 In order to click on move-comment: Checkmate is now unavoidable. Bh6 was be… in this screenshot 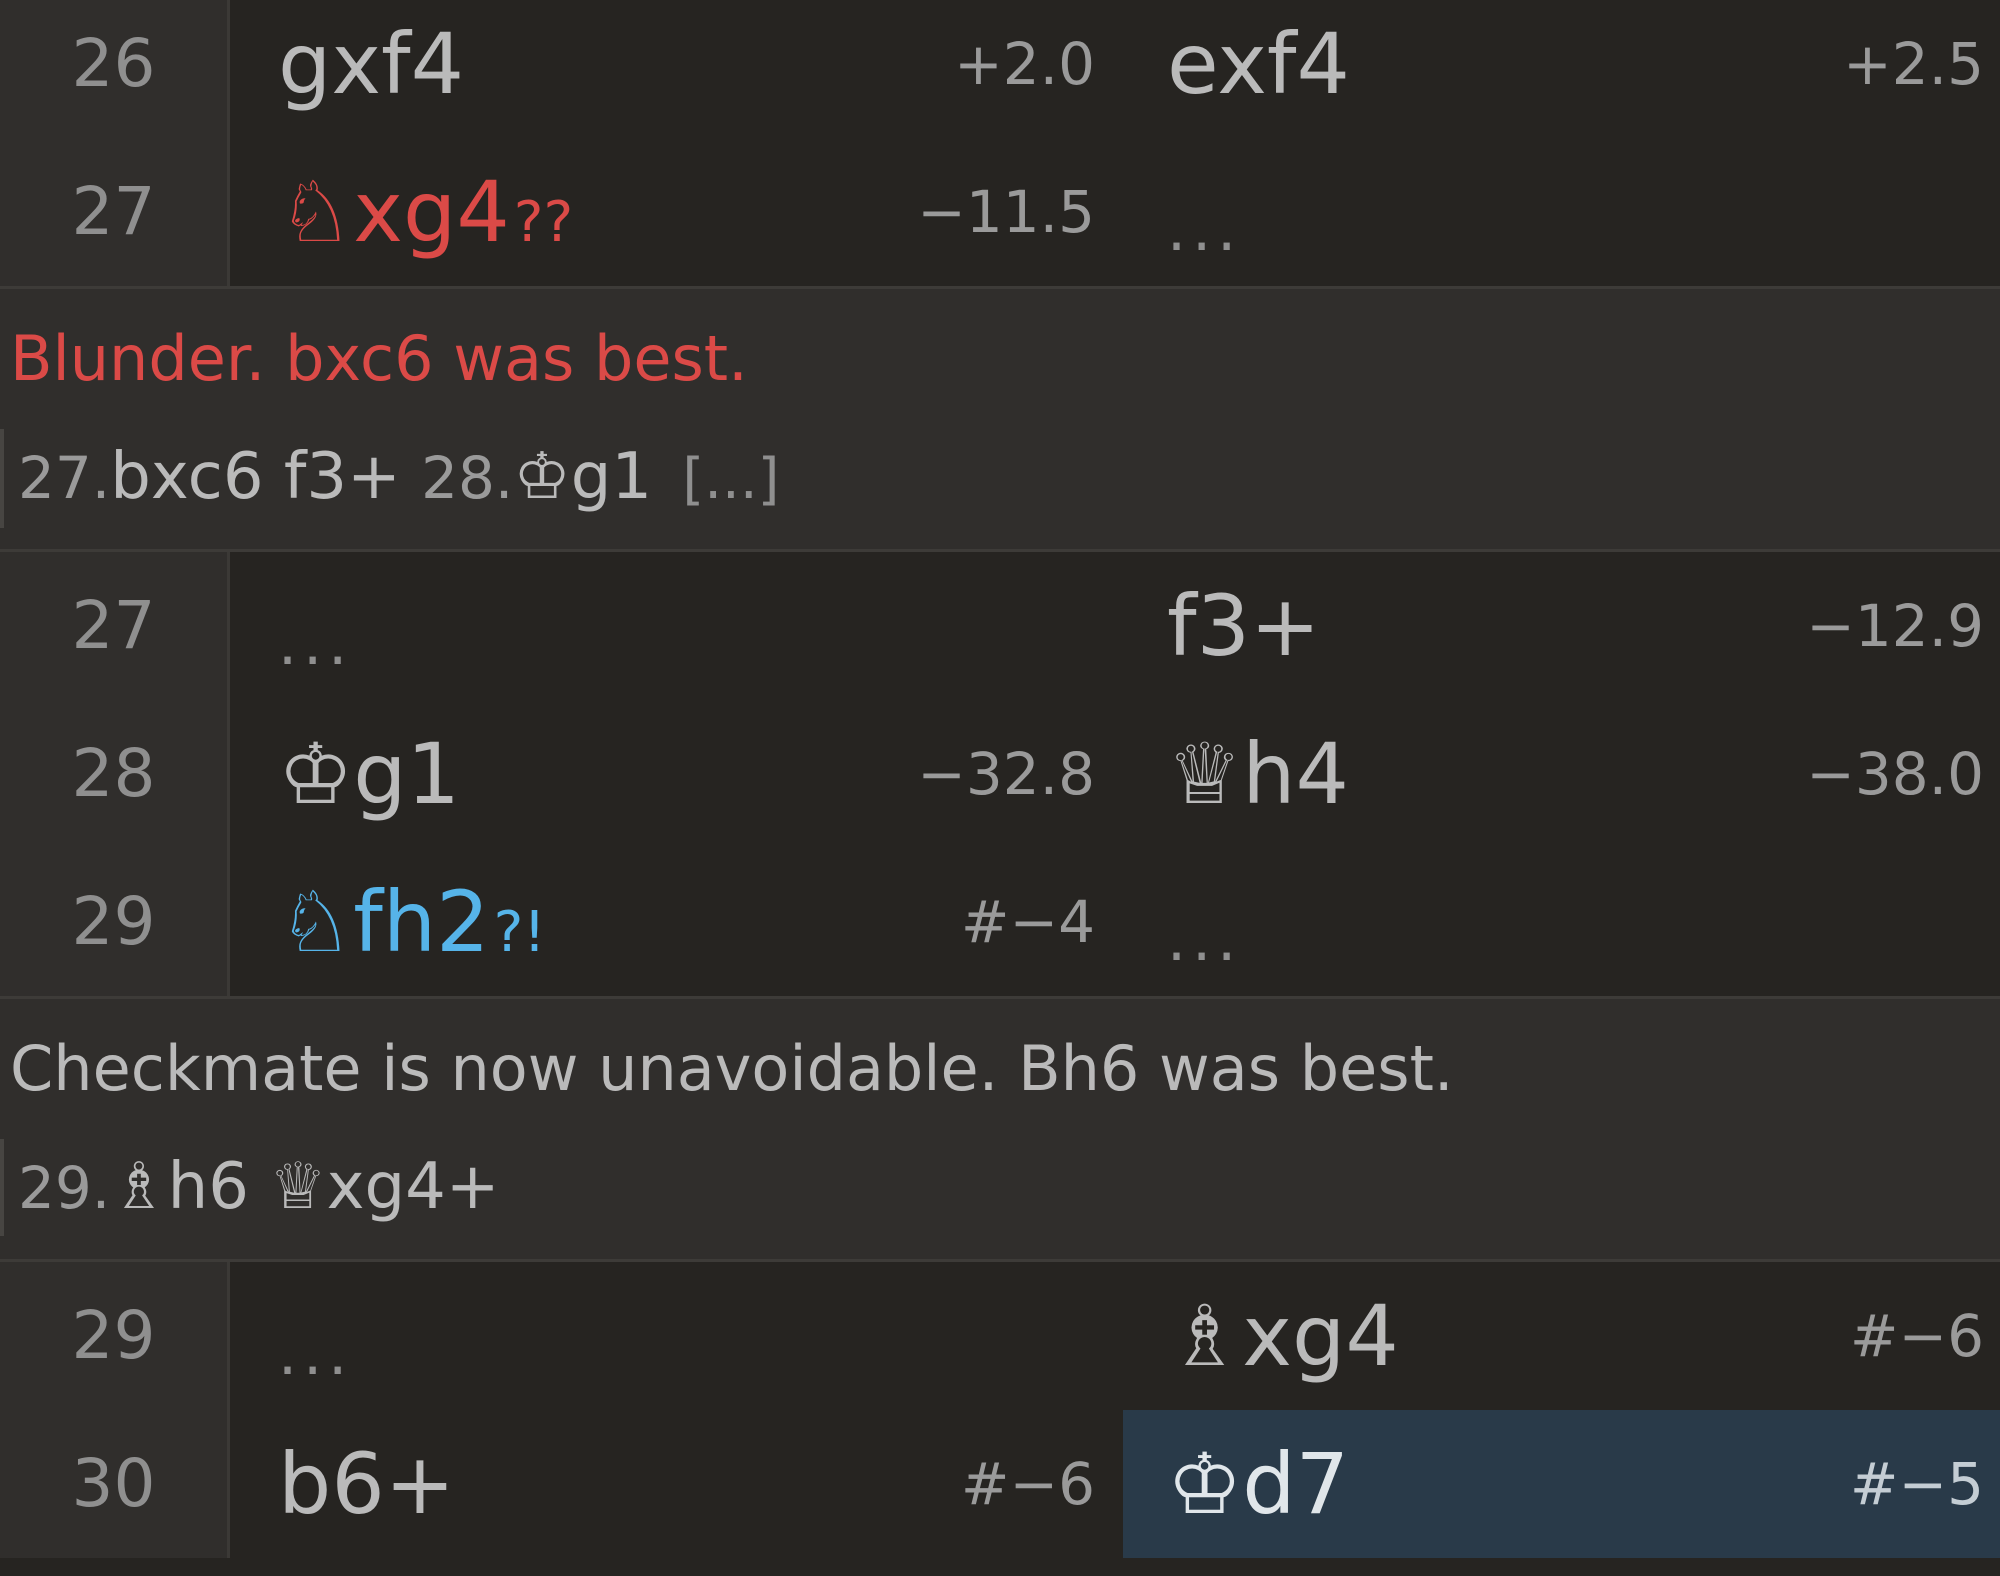, I will do `click(732, 1068)`.